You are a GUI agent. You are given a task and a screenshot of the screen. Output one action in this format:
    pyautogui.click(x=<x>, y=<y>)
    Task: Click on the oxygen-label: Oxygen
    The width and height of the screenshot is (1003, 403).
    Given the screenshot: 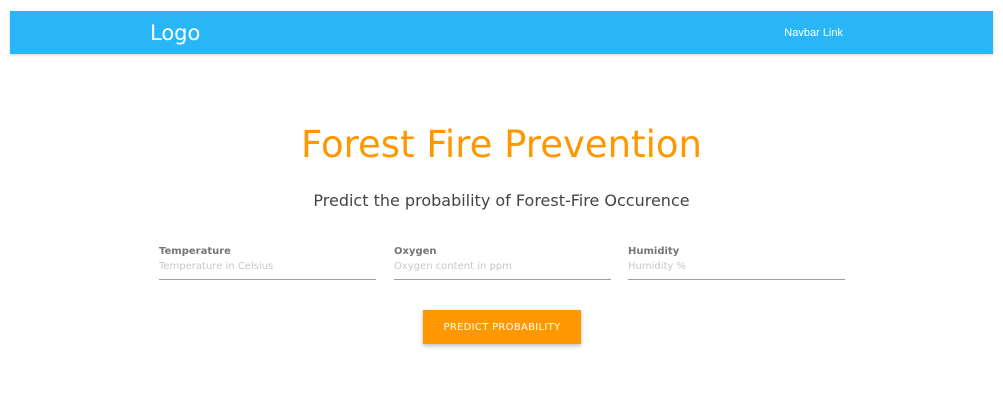 What is the action you would take?
    pyautogui.click(x=415, y=251)
    